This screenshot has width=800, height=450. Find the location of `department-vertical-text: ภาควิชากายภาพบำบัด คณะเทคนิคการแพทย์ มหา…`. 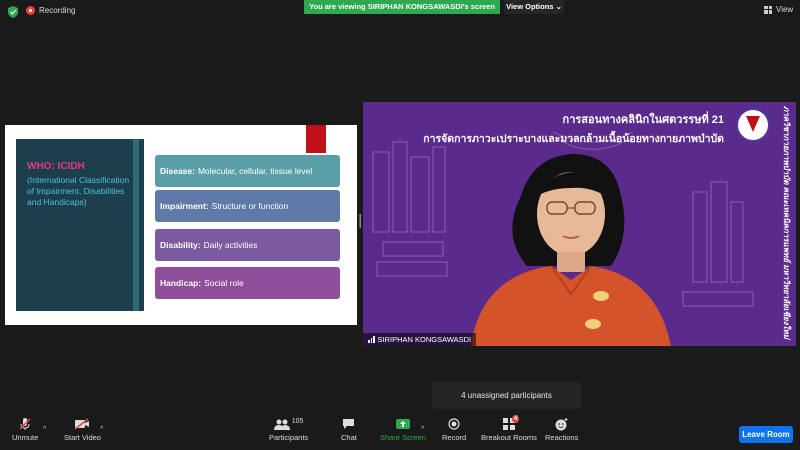

department-vertical-text: ภาควิชากายภาพบำบัด คณะเทคนิคการแพทย์ มหา… is located at coordinates (786, 222).